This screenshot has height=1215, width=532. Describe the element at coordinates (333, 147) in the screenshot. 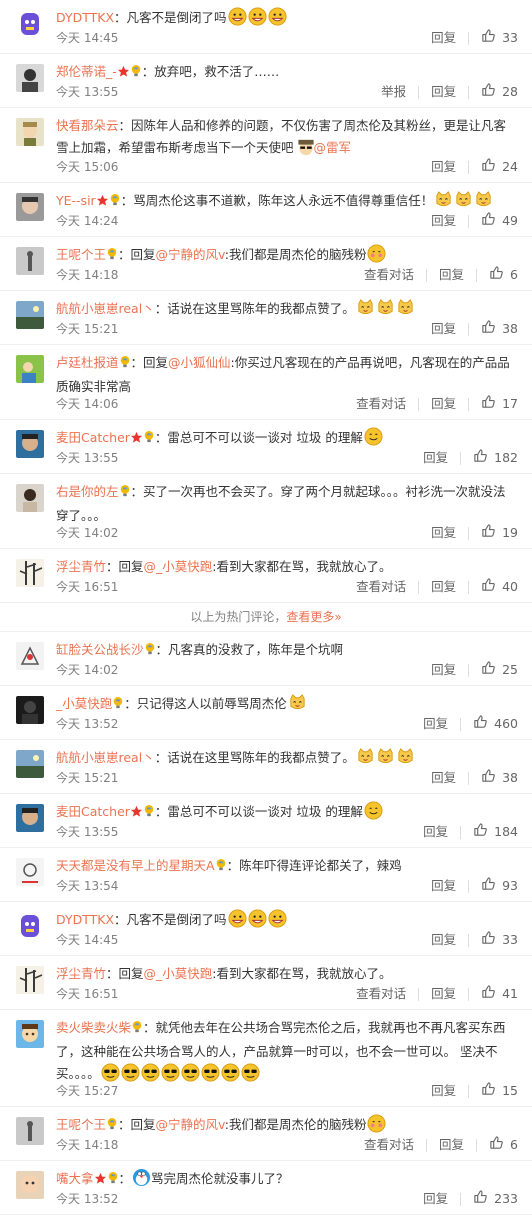

I see `mention-link: @雷军` at that location.